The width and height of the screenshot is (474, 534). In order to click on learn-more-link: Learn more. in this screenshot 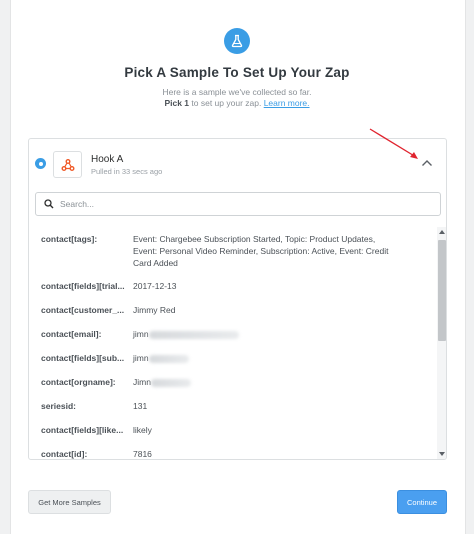, I will do `click(287, 103)`.